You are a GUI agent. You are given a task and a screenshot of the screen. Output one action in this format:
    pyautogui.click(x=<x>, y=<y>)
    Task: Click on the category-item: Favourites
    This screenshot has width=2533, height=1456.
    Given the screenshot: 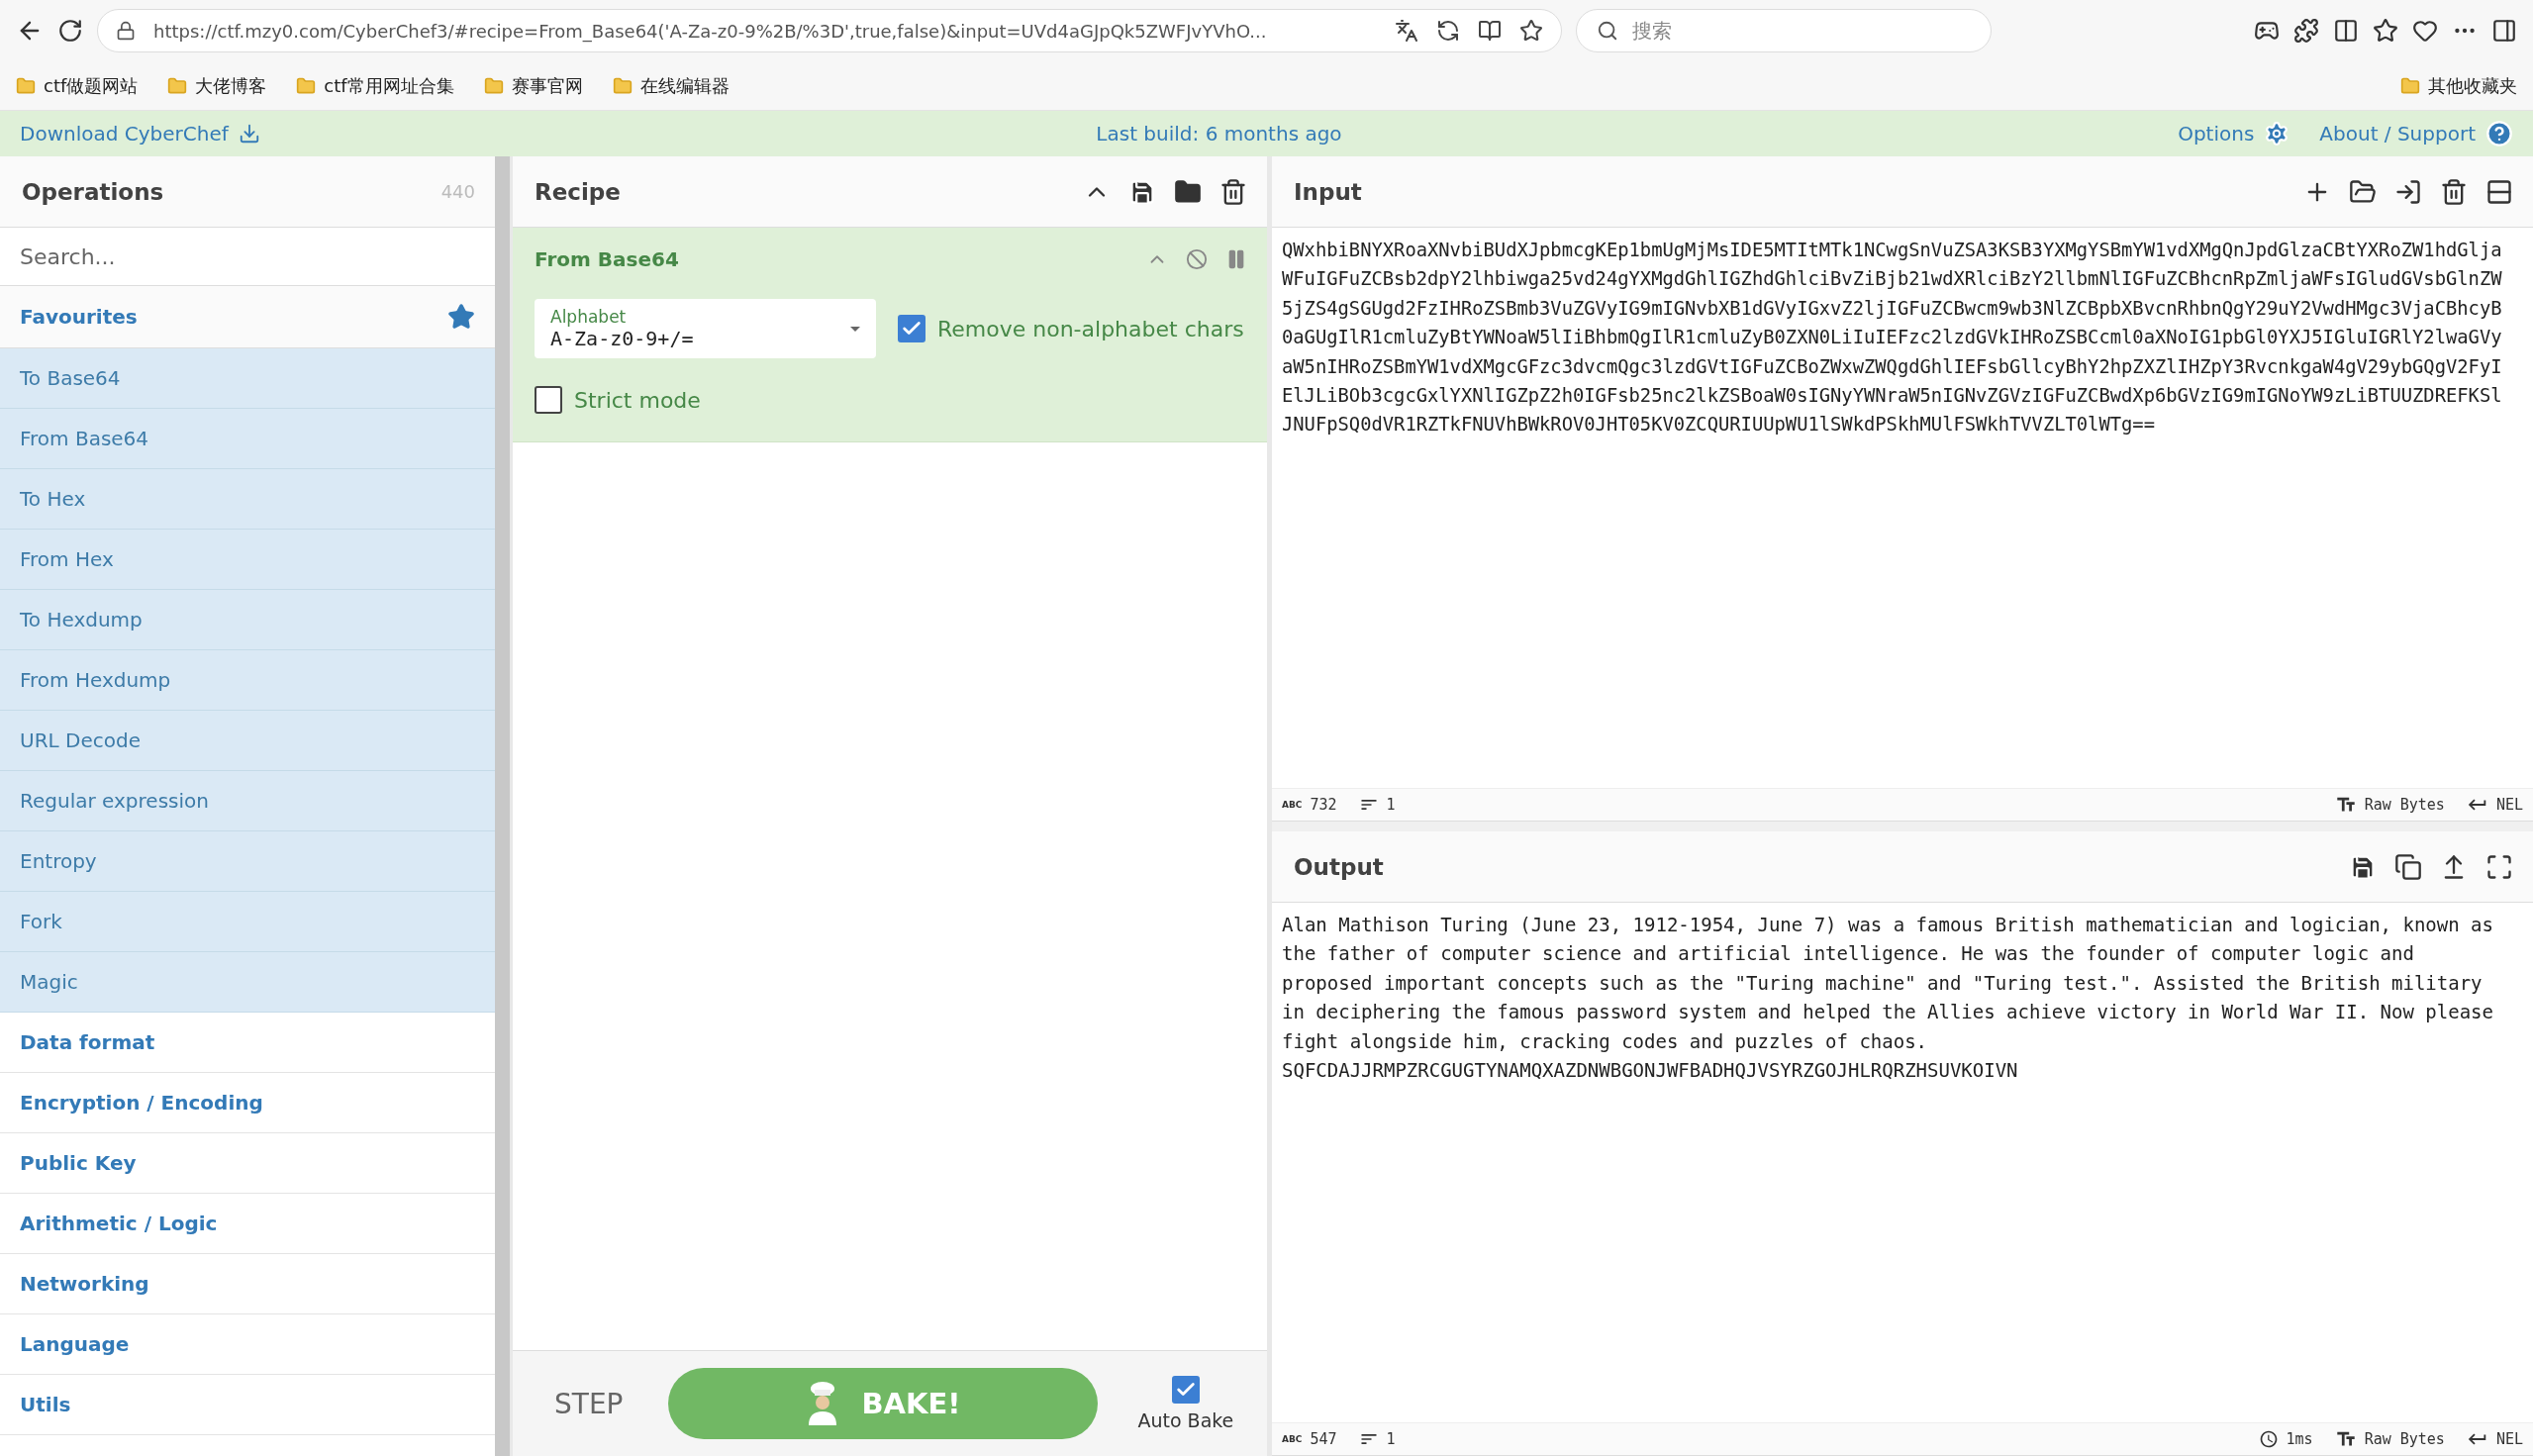 What is the action you would take?
    pyautogui.click(x=247, y=317)
    